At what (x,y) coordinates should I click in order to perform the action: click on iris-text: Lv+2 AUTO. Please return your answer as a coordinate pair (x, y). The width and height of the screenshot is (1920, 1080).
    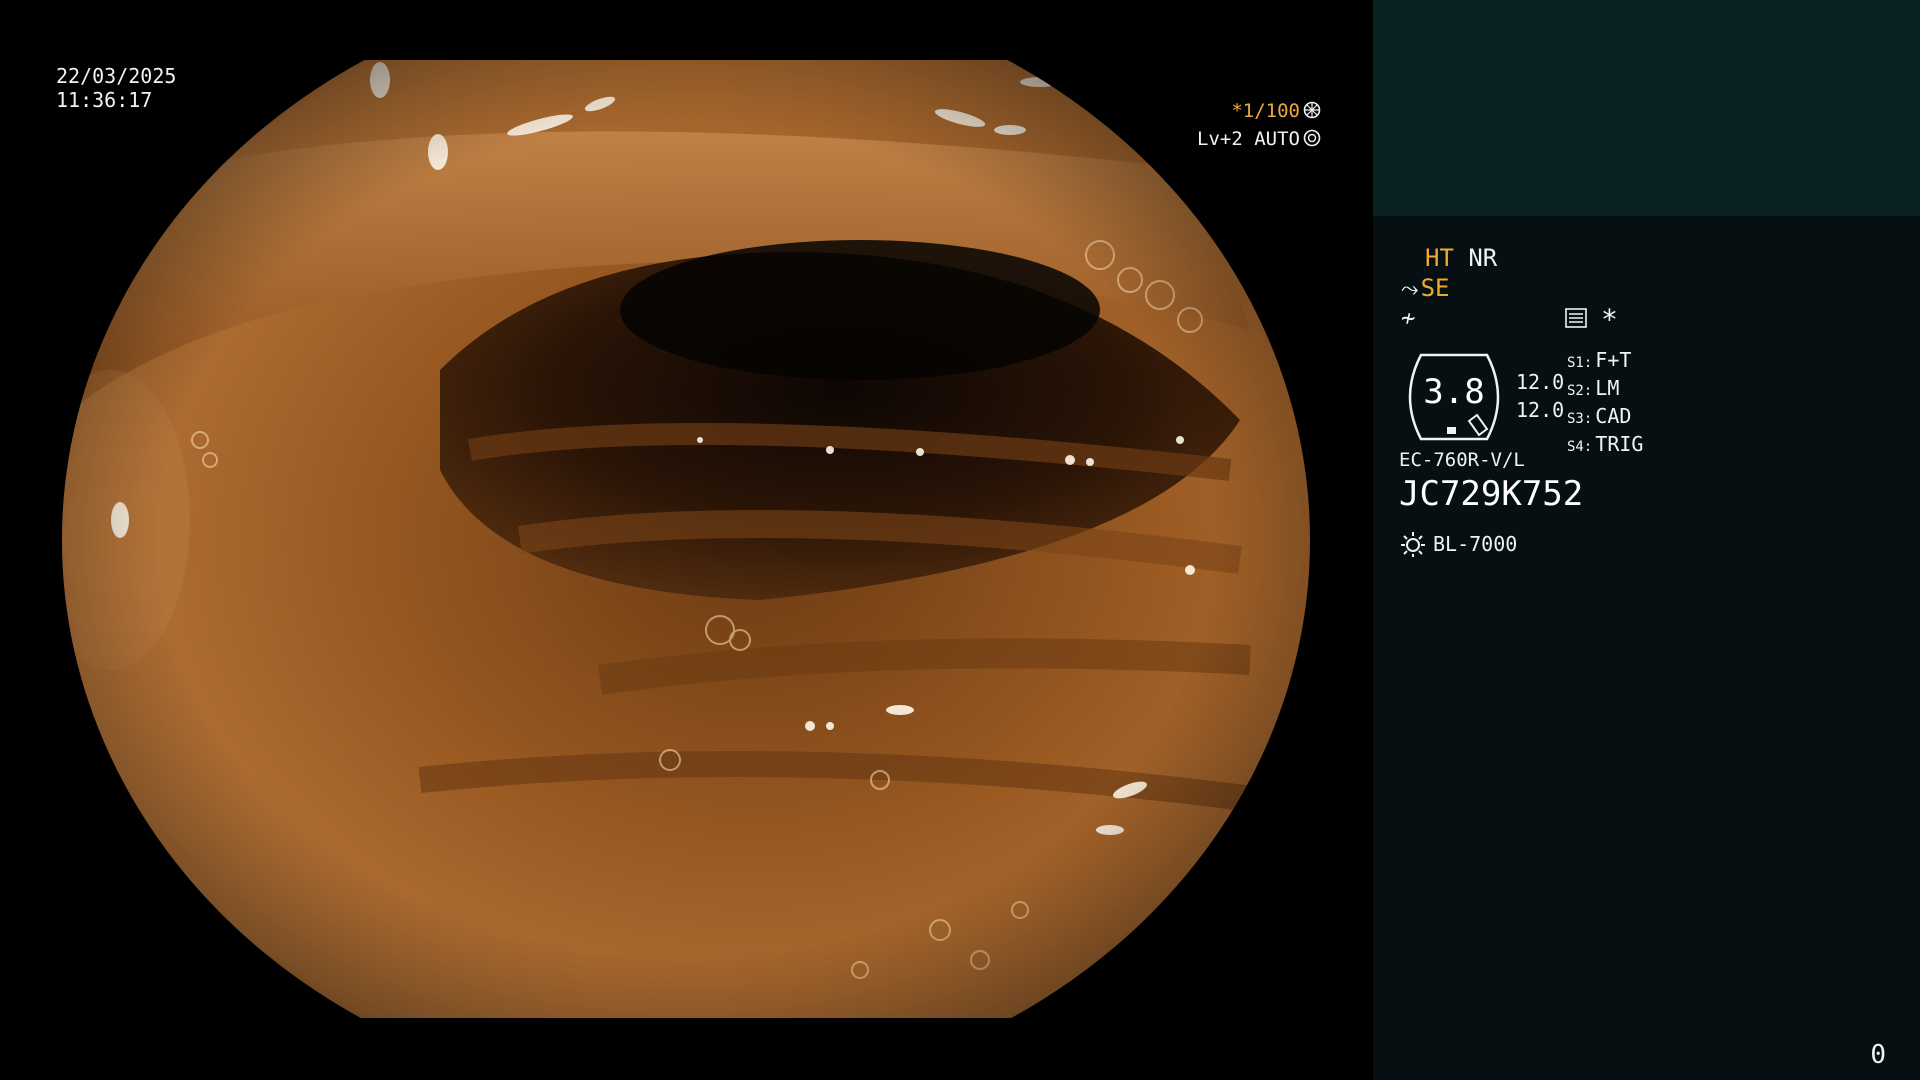
    Looking at the image, I should click on (1248, 139).